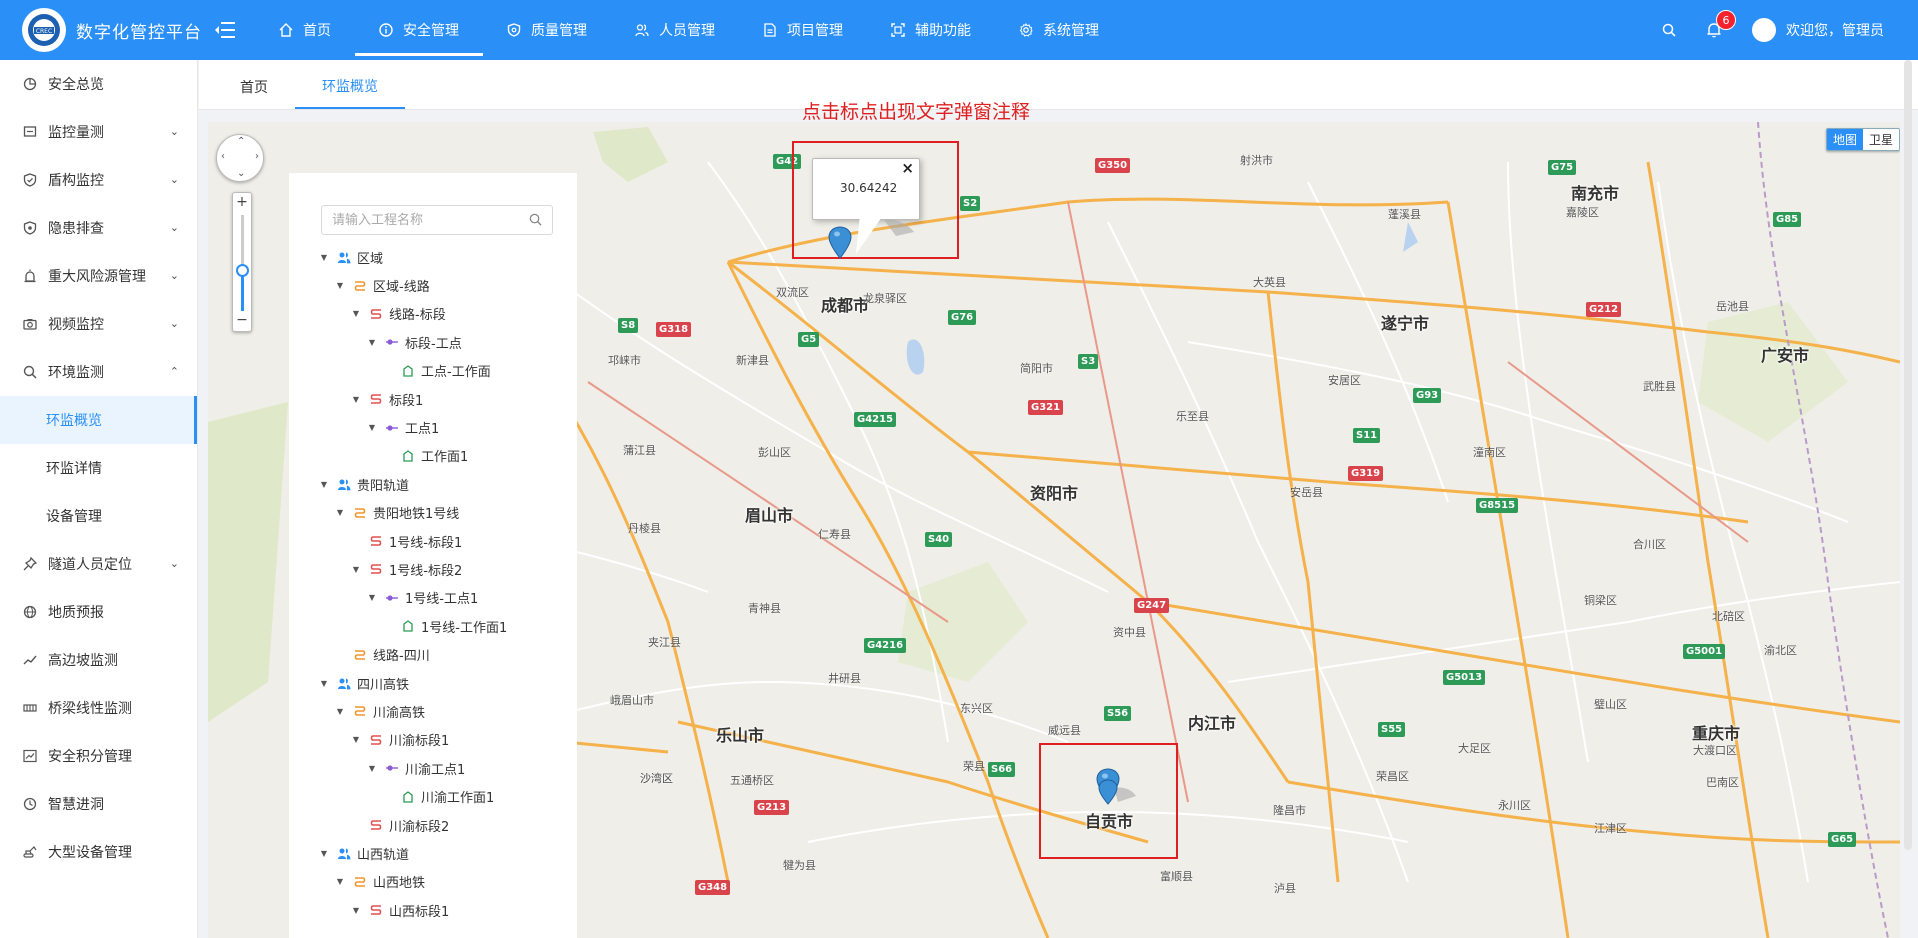 The height and width of the screenshot is (938, 1918). Describe the element at coordinates (1818, 30) in the screenshot. I see `user-menu: 欢迎您，管理员` at that location.